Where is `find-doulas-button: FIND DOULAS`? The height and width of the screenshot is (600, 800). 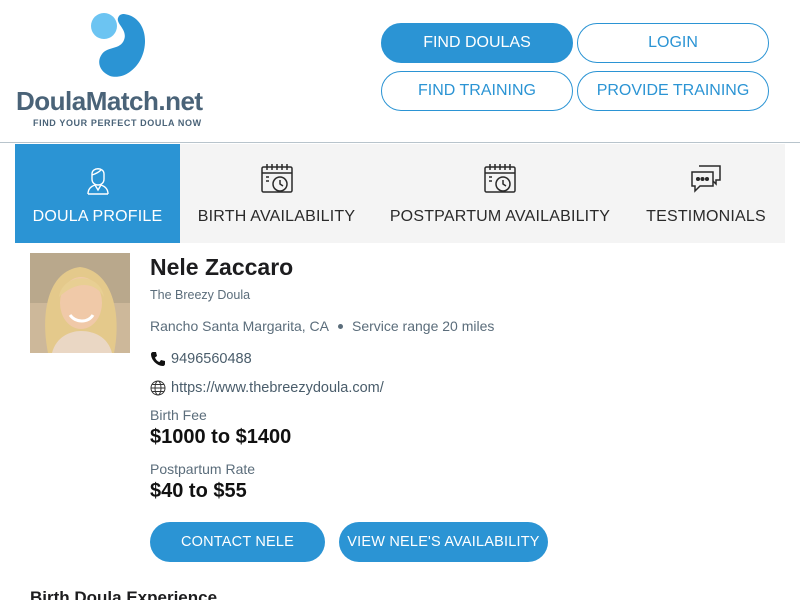
find-doulas-button: FIND DOULAS is located at coordinates (477, 43).